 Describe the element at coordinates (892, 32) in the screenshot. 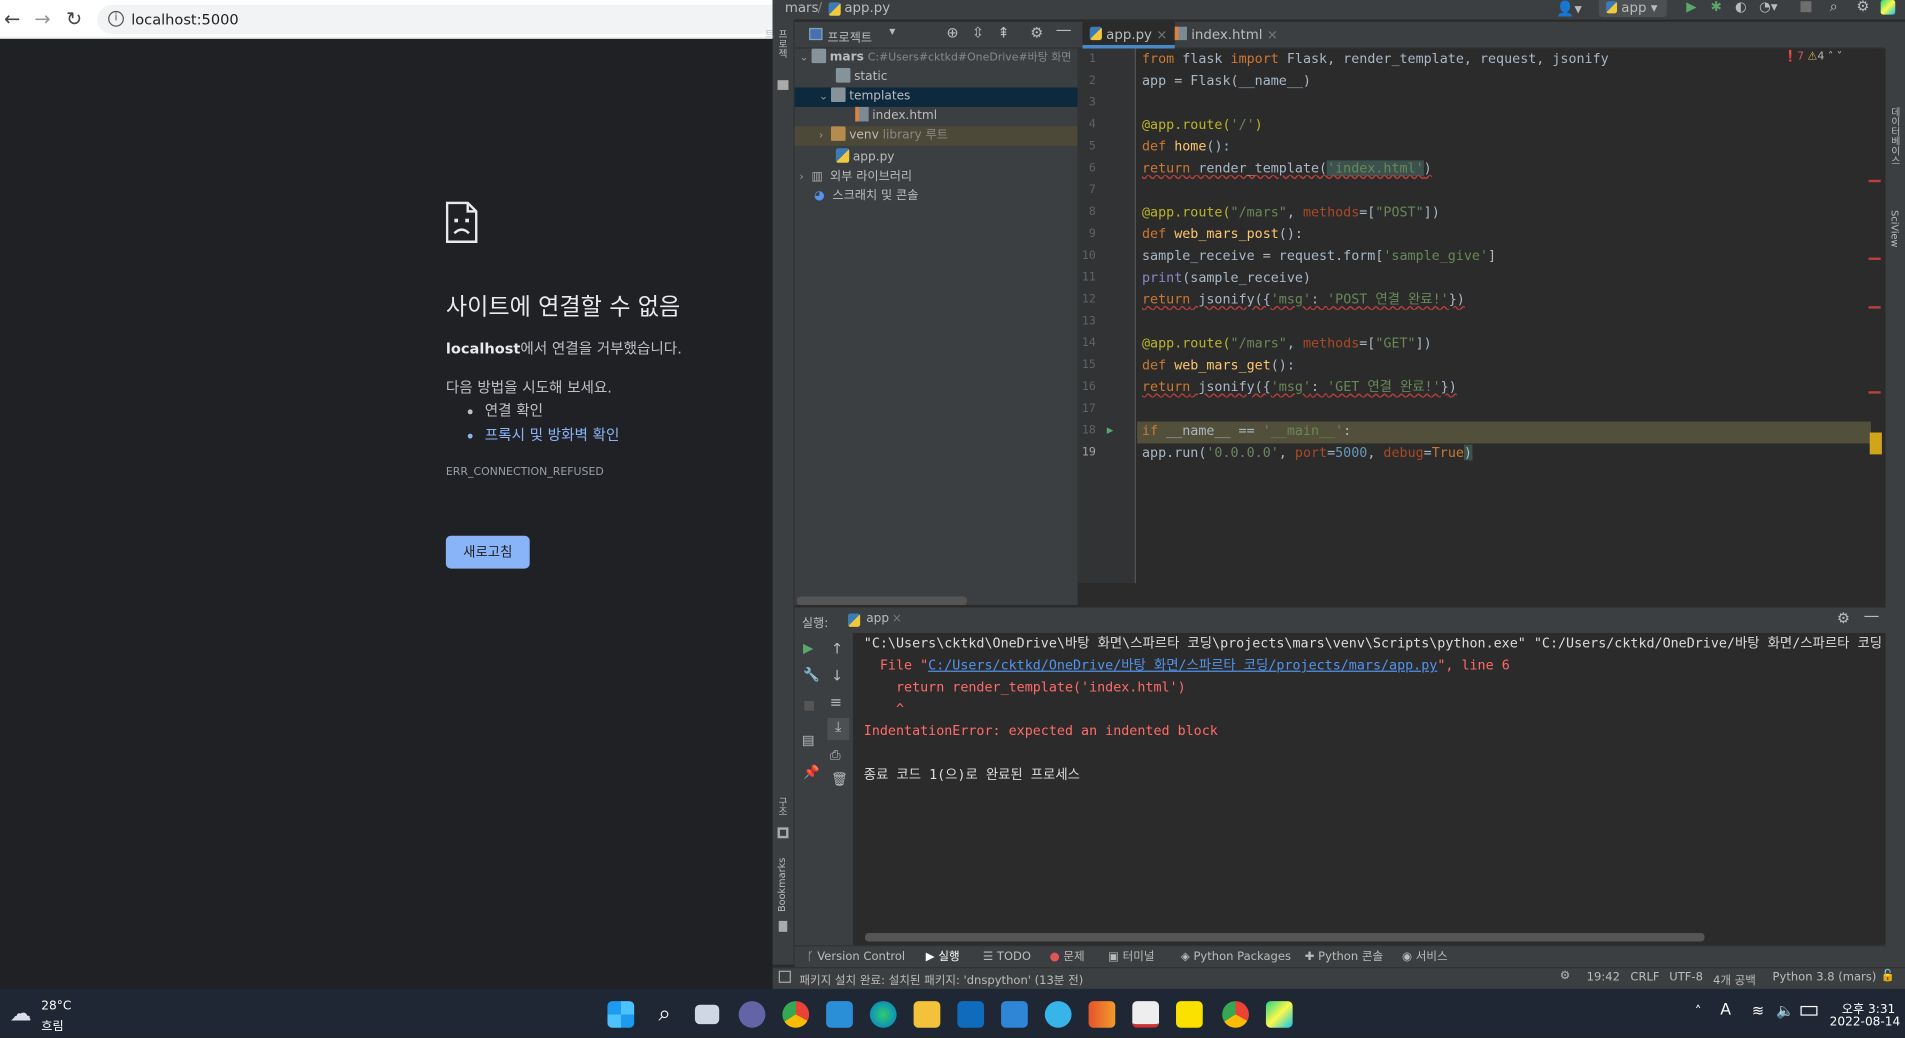

I see `chevron-down-icon: ▾` at that location.